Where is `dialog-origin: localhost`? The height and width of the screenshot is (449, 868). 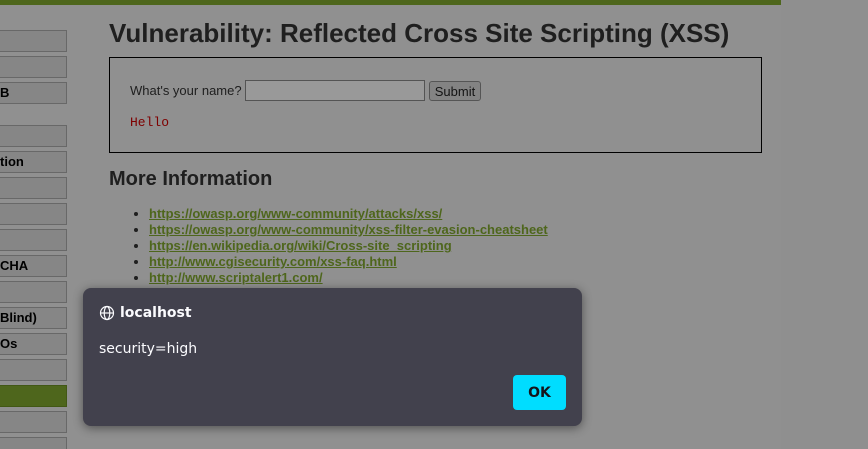 dialog-origin: localhost is located at coordinates (145, 313).